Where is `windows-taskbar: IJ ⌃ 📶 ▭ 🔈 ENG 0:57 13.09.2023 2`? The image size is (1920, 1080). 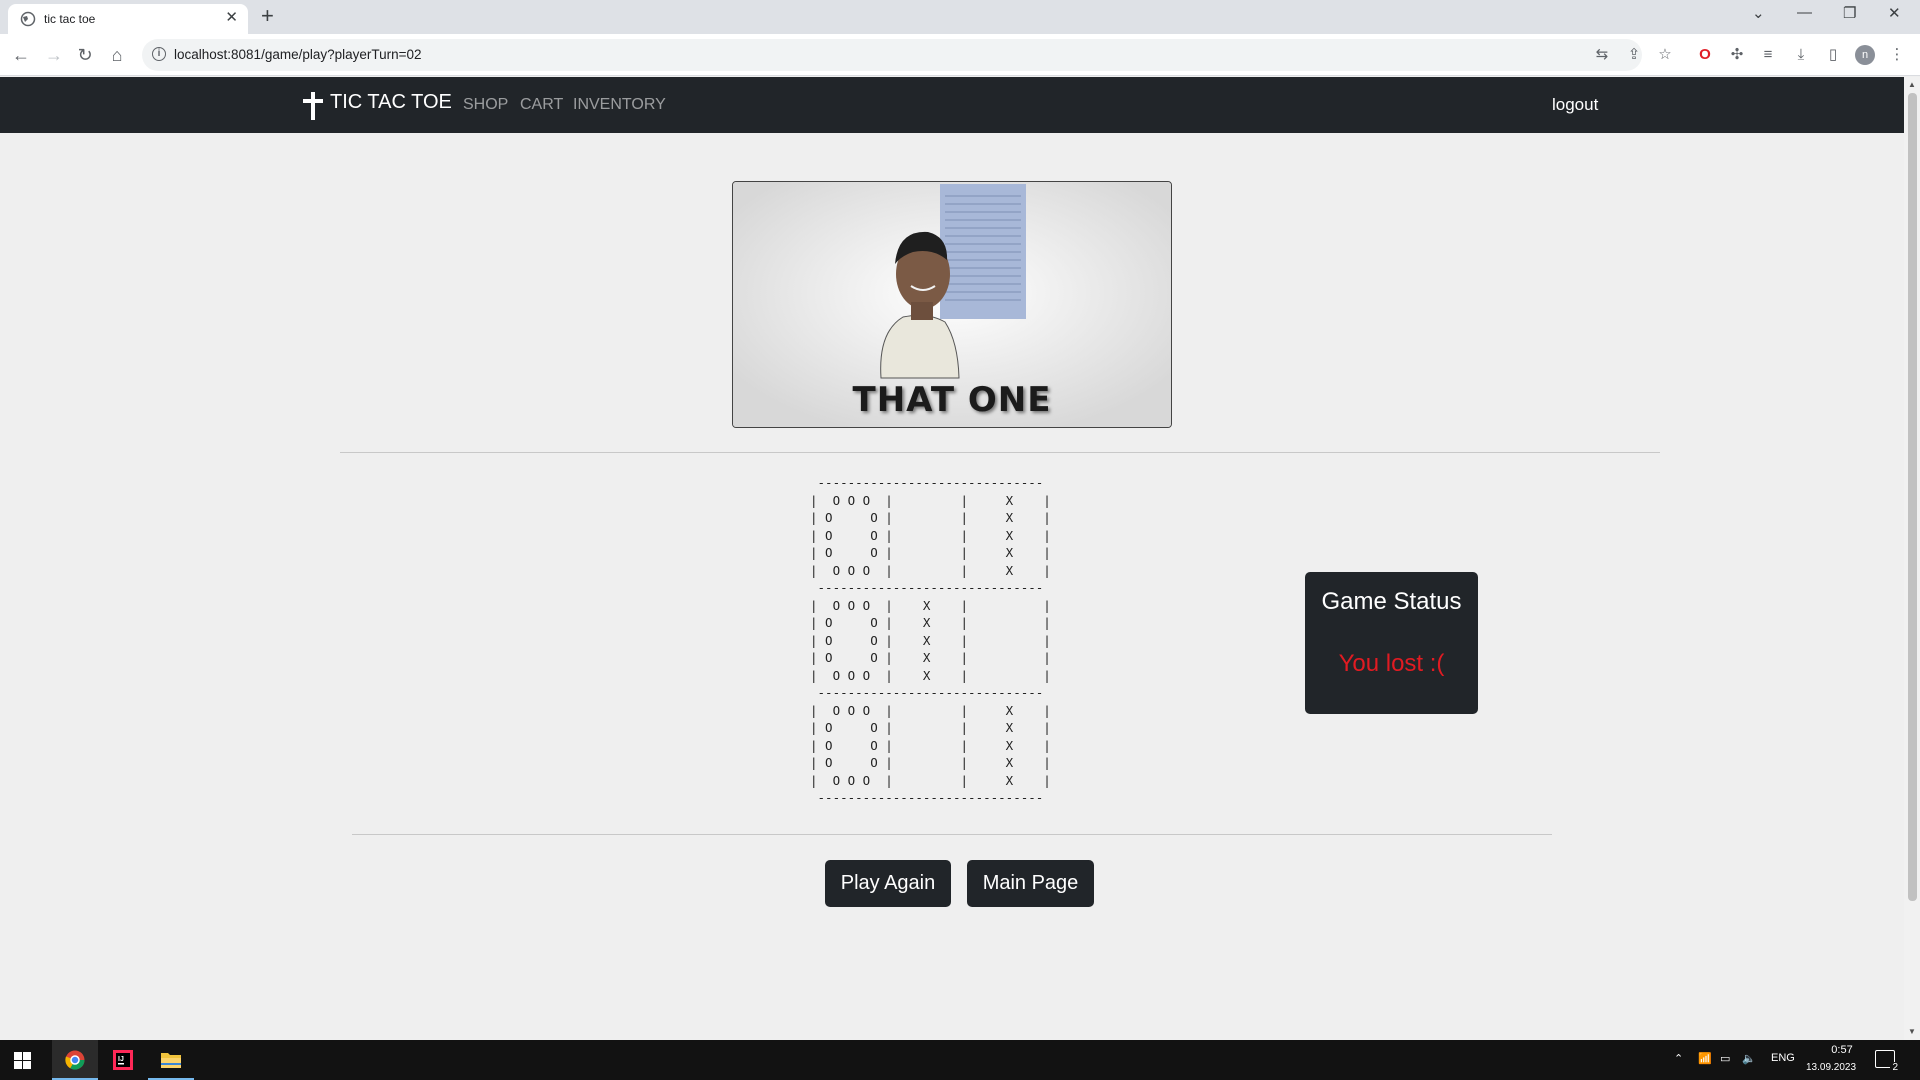 windows-taskbar: IJ ⌃ 📶 ▭ 🔈 ENG 0:57 13.09.2023 2 is located at coordinates (960, 1060).